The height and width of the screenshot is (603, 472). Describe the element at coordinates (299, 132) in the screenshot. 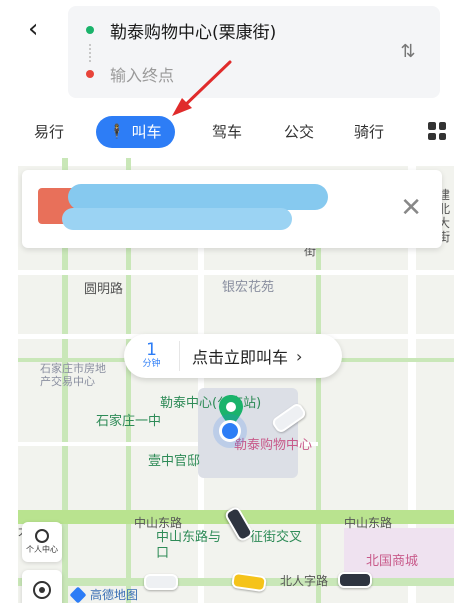

I see `tab-bus: 公交` at that location.